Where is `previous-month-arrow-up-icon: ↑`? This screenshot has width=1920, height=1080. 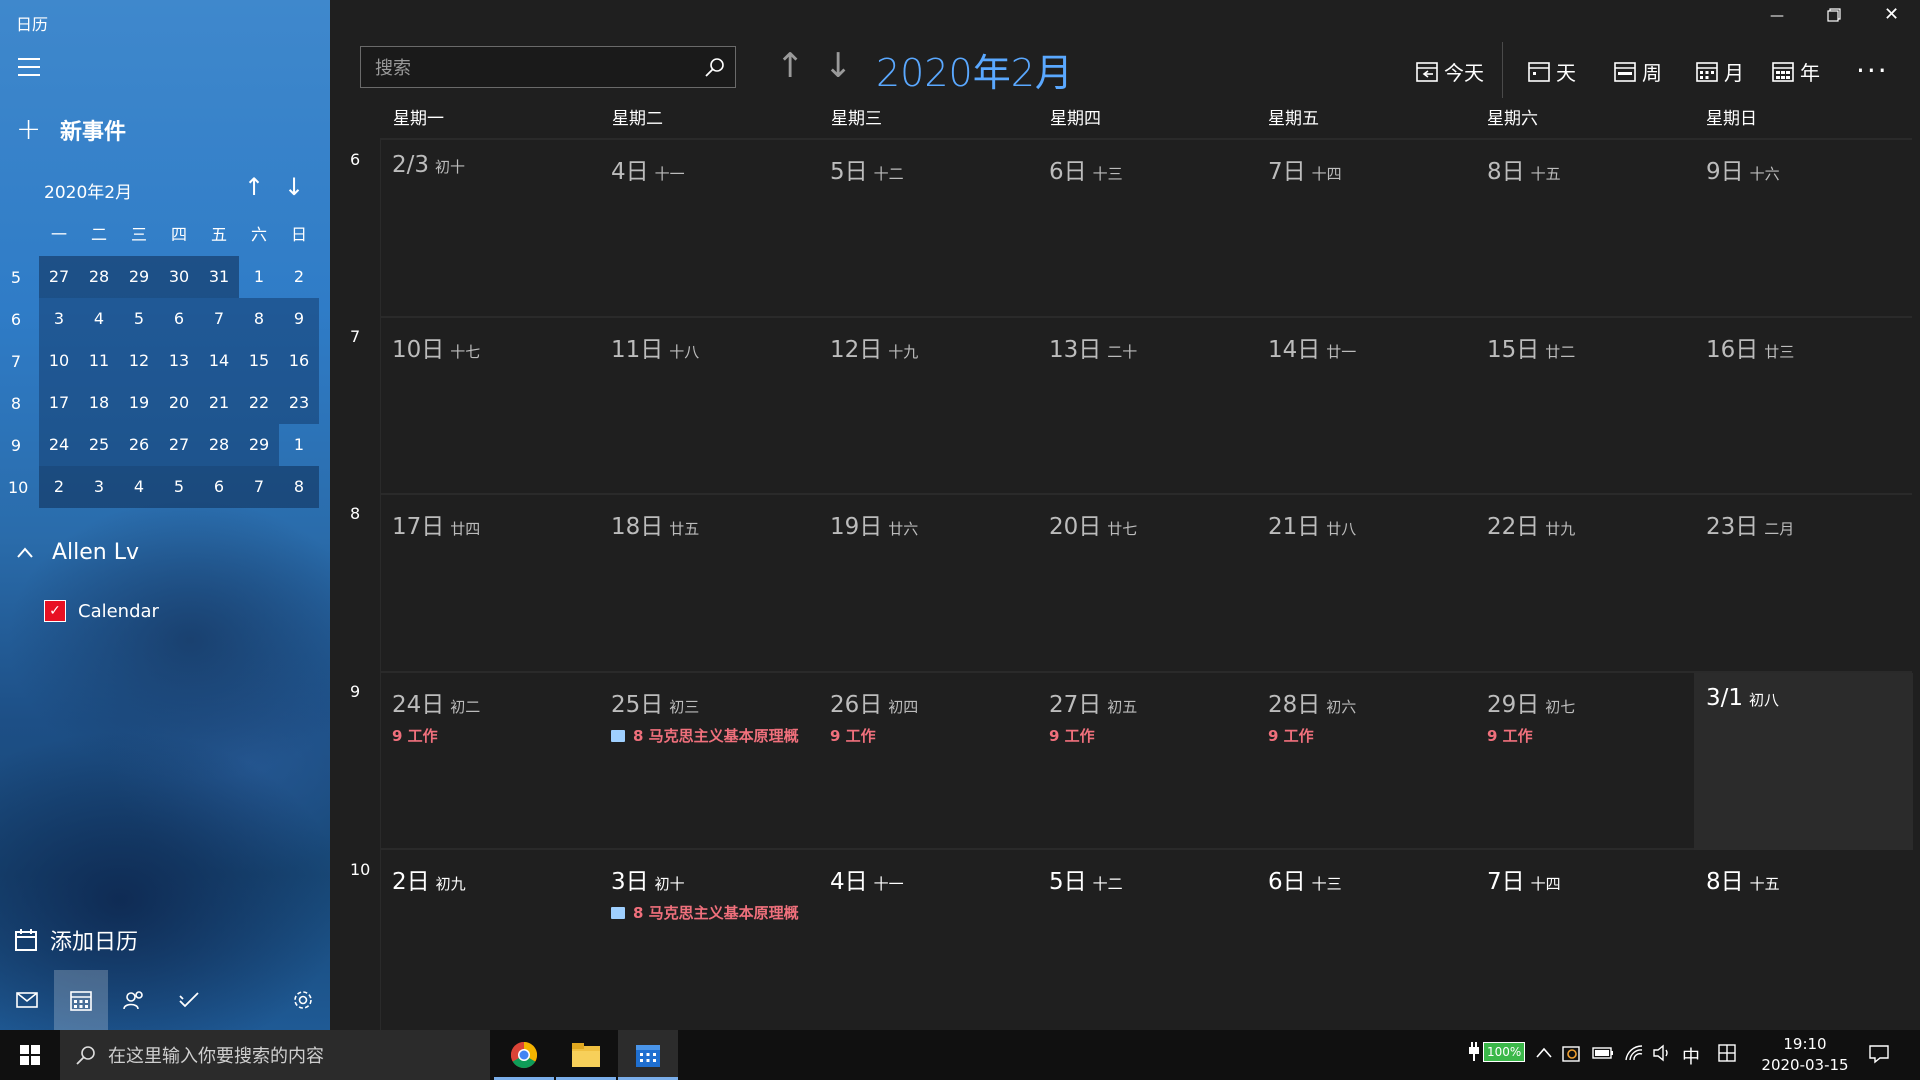
previous-month-arrow-up-icon: ↑ is located at coordinates (790, 66).